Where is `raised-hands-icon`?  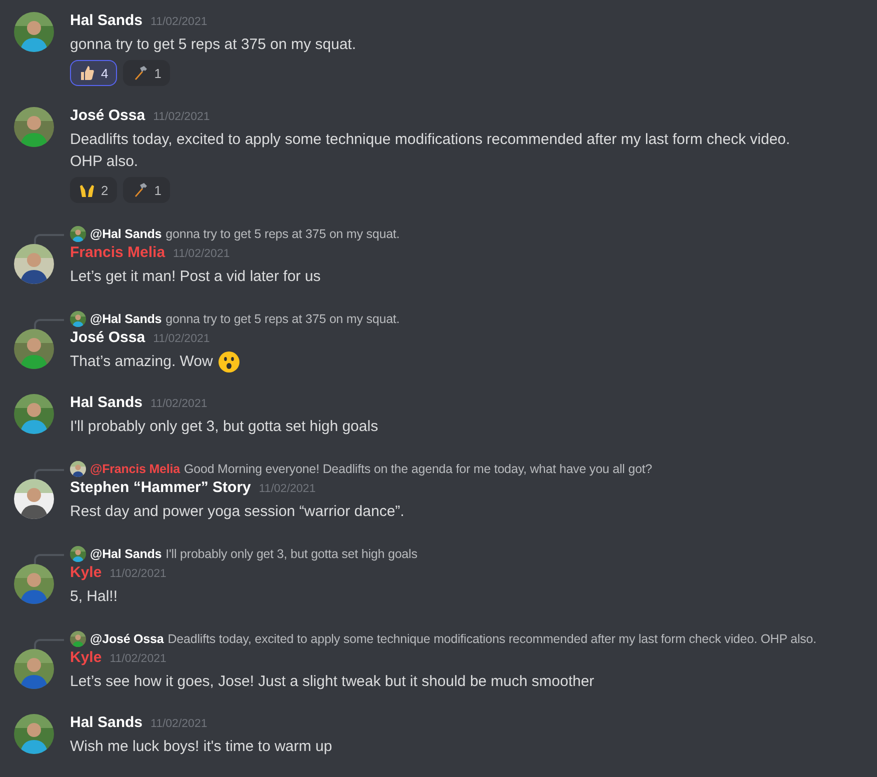 raised-hands-icon is located at coordinates (87, 190).